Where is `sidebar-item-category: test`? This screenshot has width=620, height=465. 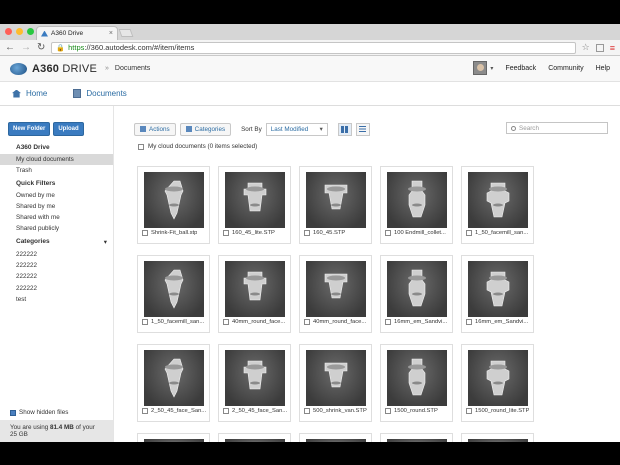 sidebar-item-category: test is located at coordinates (56, 299).